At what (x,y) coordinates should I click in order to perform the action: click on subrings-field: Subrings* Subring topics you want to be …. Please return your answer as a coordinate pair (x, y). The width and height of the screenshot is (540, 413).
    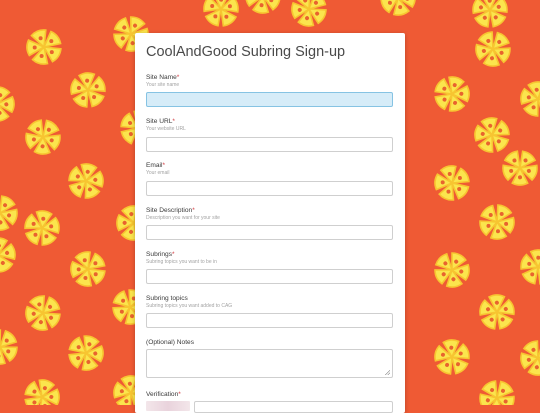
    Looking at the image, I should click on (269, 258).